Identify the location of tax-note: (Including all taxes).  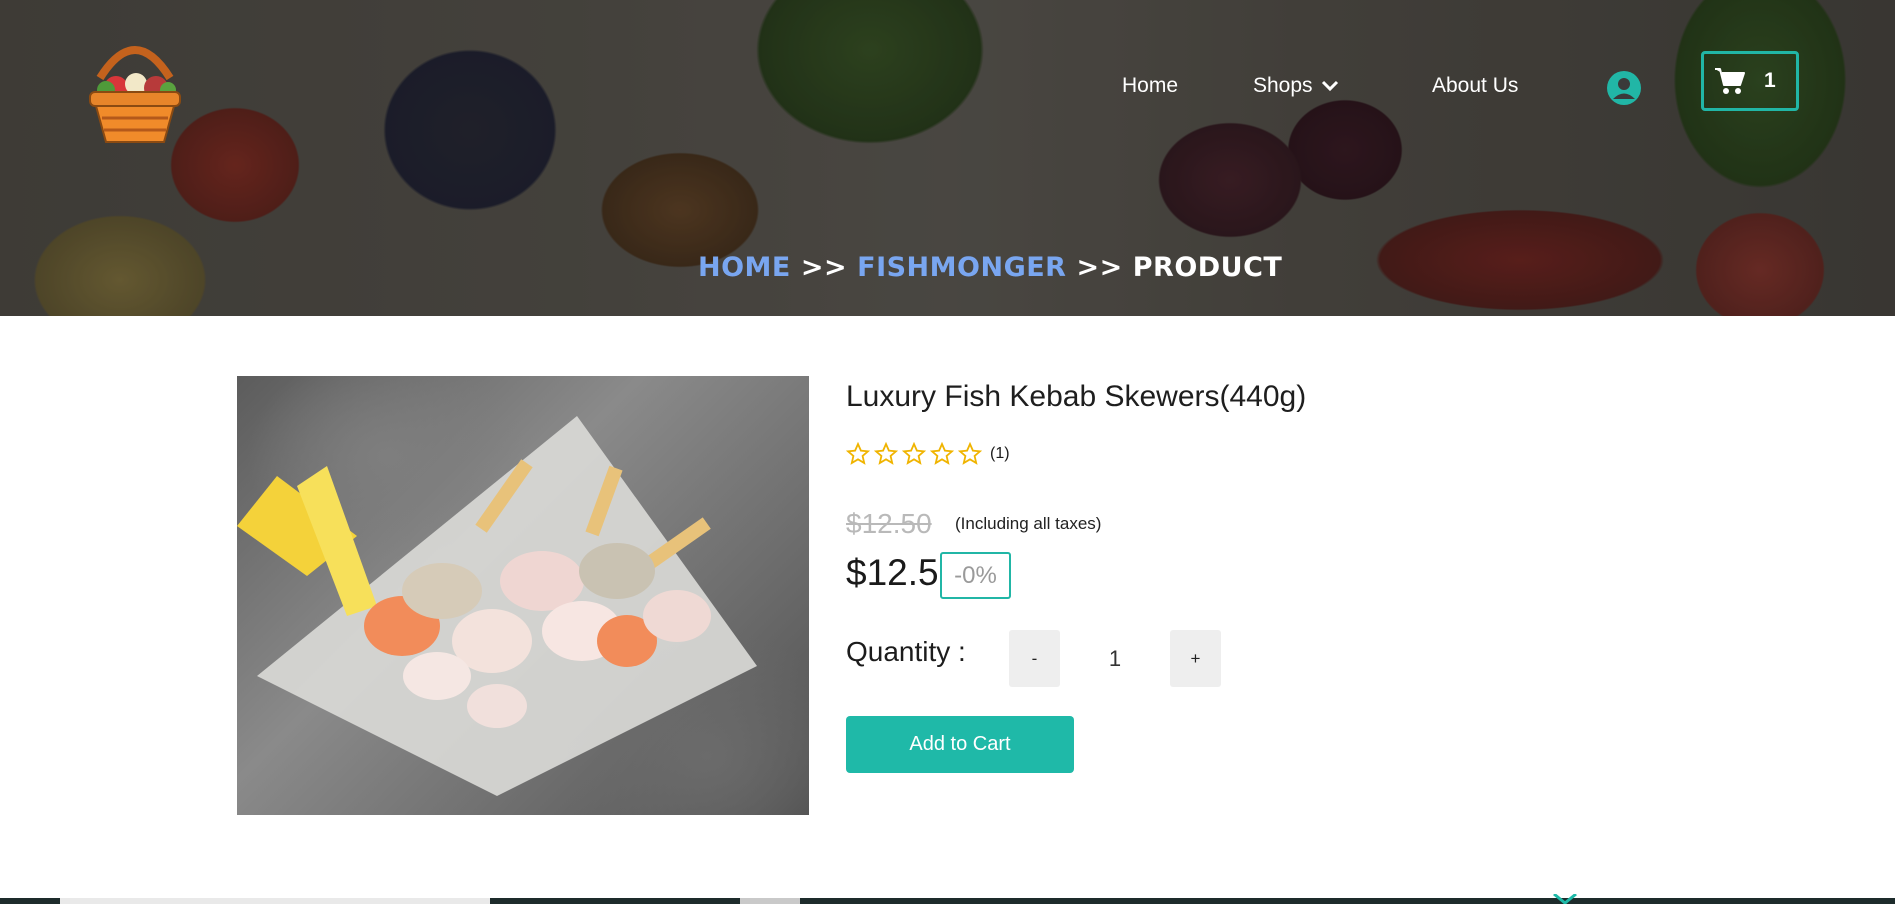
(1028, 523).